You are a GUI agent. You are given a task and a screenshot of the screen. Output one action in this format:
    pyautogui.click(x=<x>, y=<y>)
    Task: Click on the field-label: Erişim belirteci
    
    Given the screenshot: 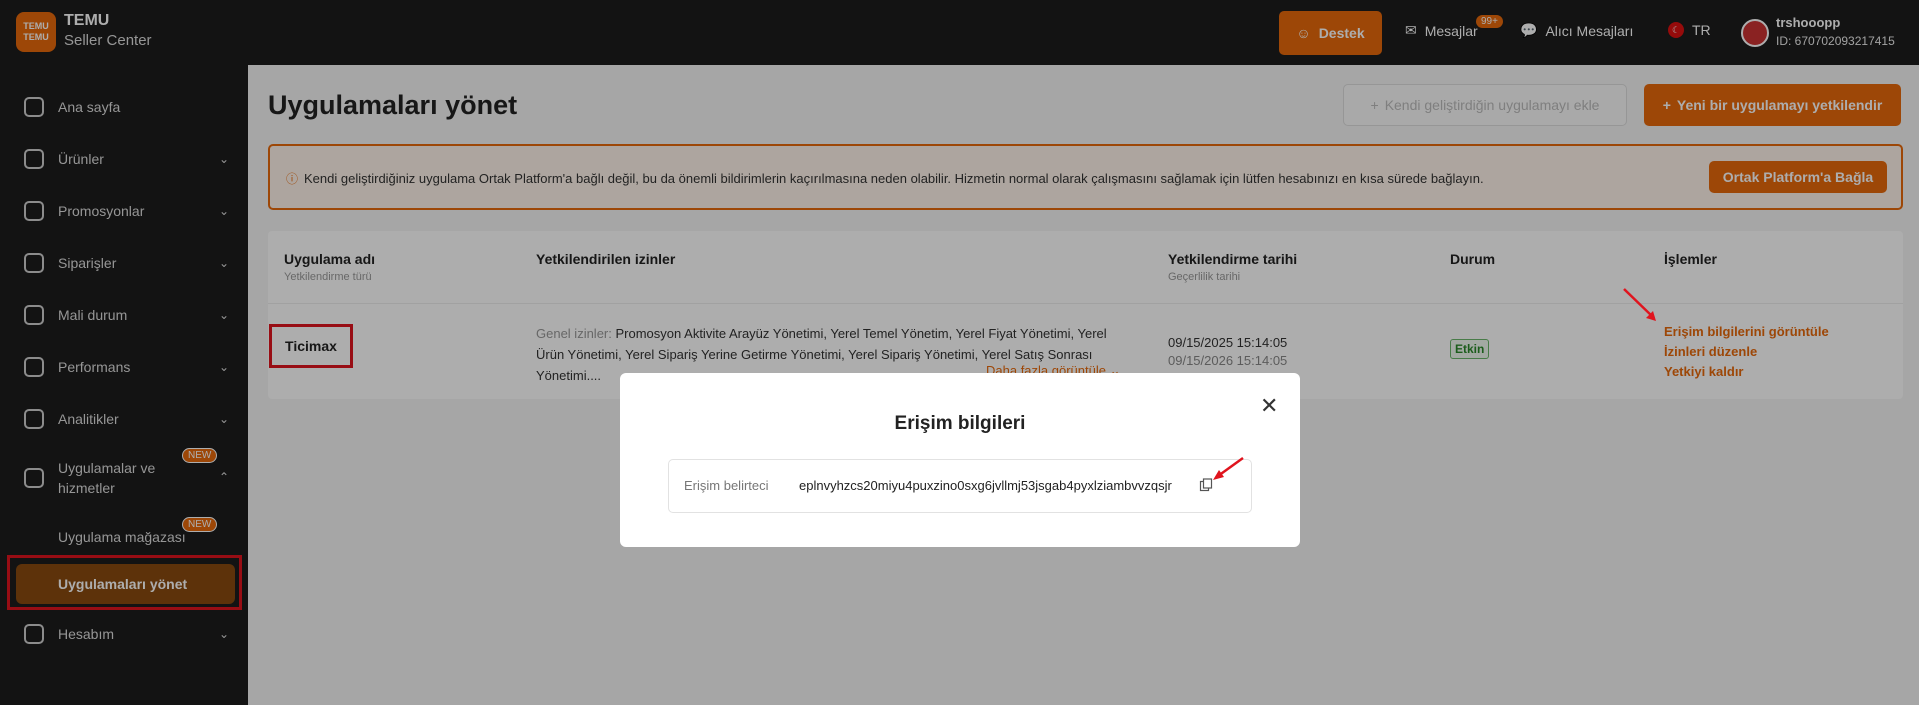 What is the action you would take?
    pyautogui.click(x=726, y=485)
    